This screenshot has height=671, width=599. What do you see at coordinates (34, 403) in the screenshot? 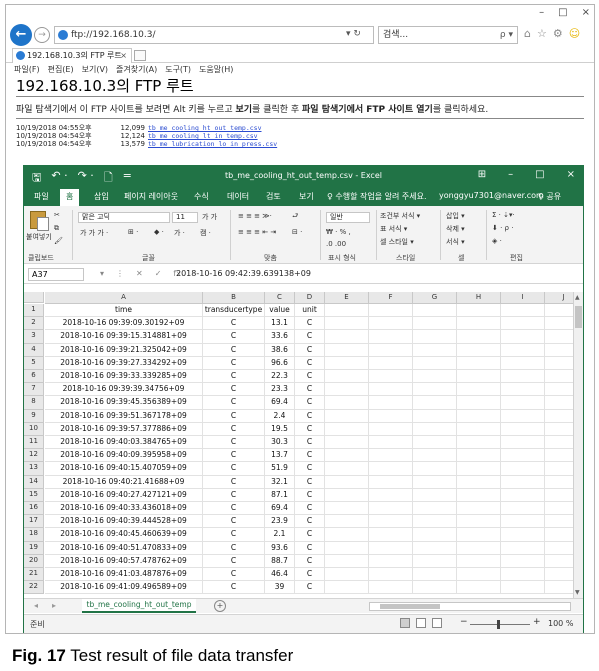
I see `row-header: 8` at bounding box center [34, 403].